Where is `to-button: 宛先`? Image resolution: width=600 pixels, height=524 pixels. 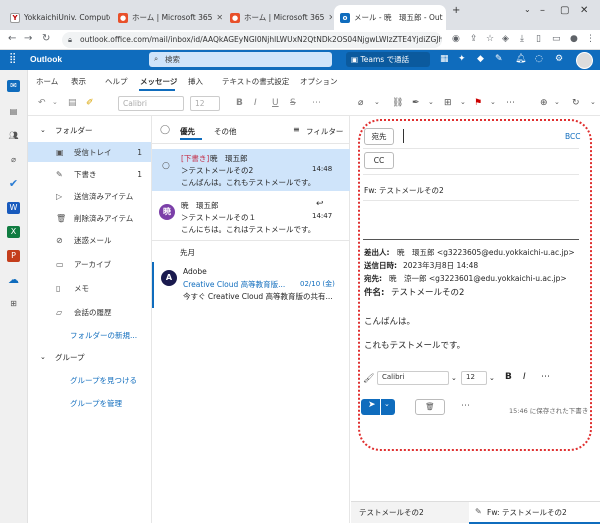
to-button: 宛先 is located at coordinates (379, 136).